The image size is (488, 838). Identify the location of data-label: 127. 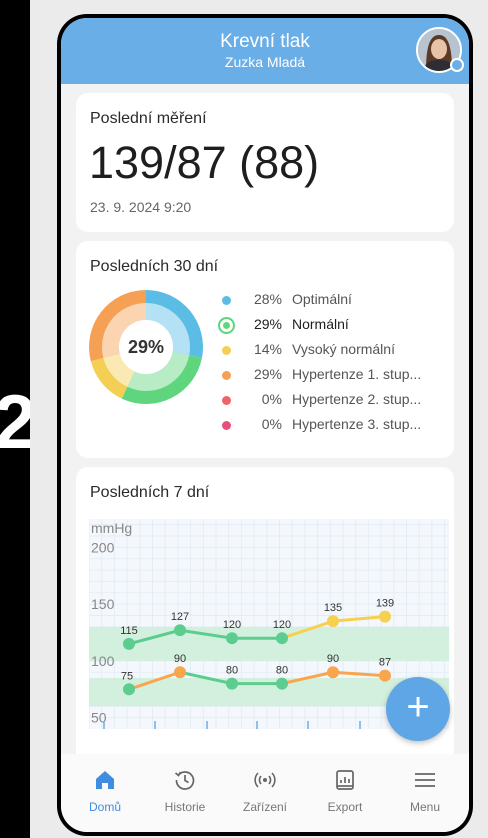
(180, 617).